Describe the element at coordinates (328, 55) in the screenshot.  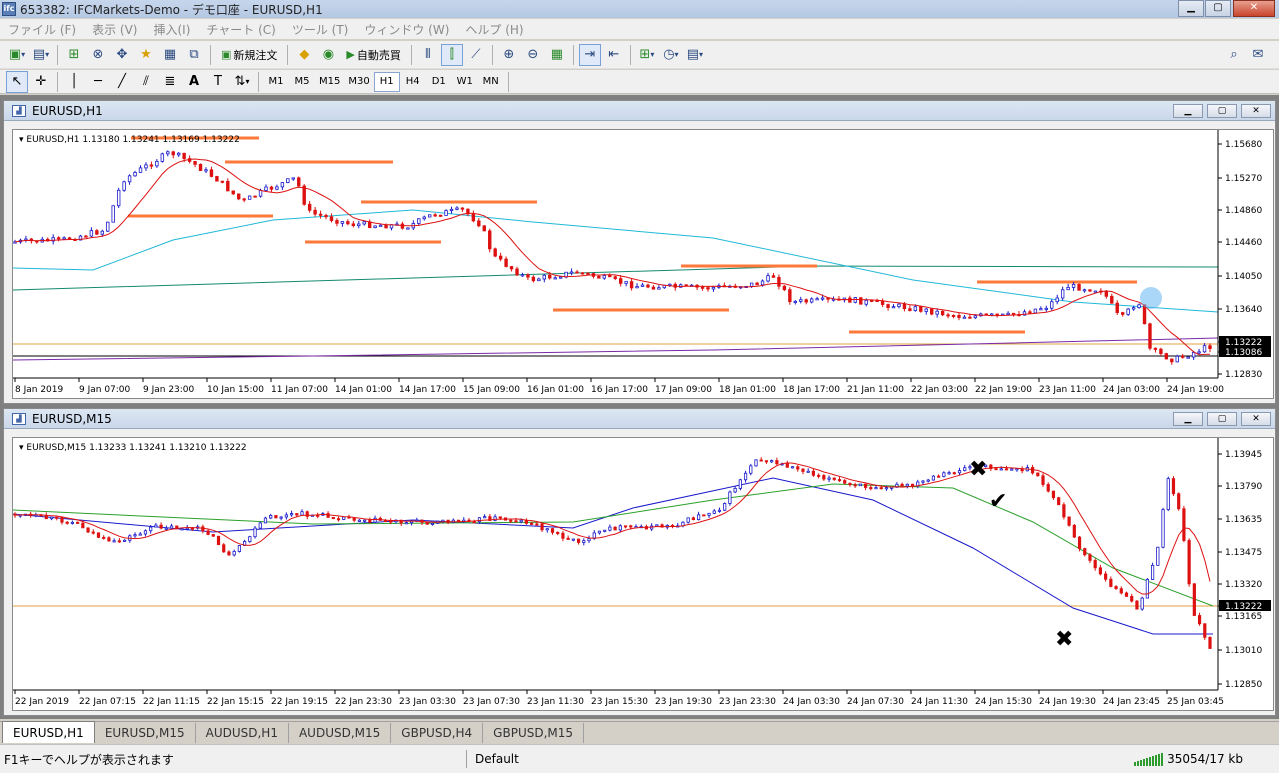
I see `signals-button: ◉` at that location.